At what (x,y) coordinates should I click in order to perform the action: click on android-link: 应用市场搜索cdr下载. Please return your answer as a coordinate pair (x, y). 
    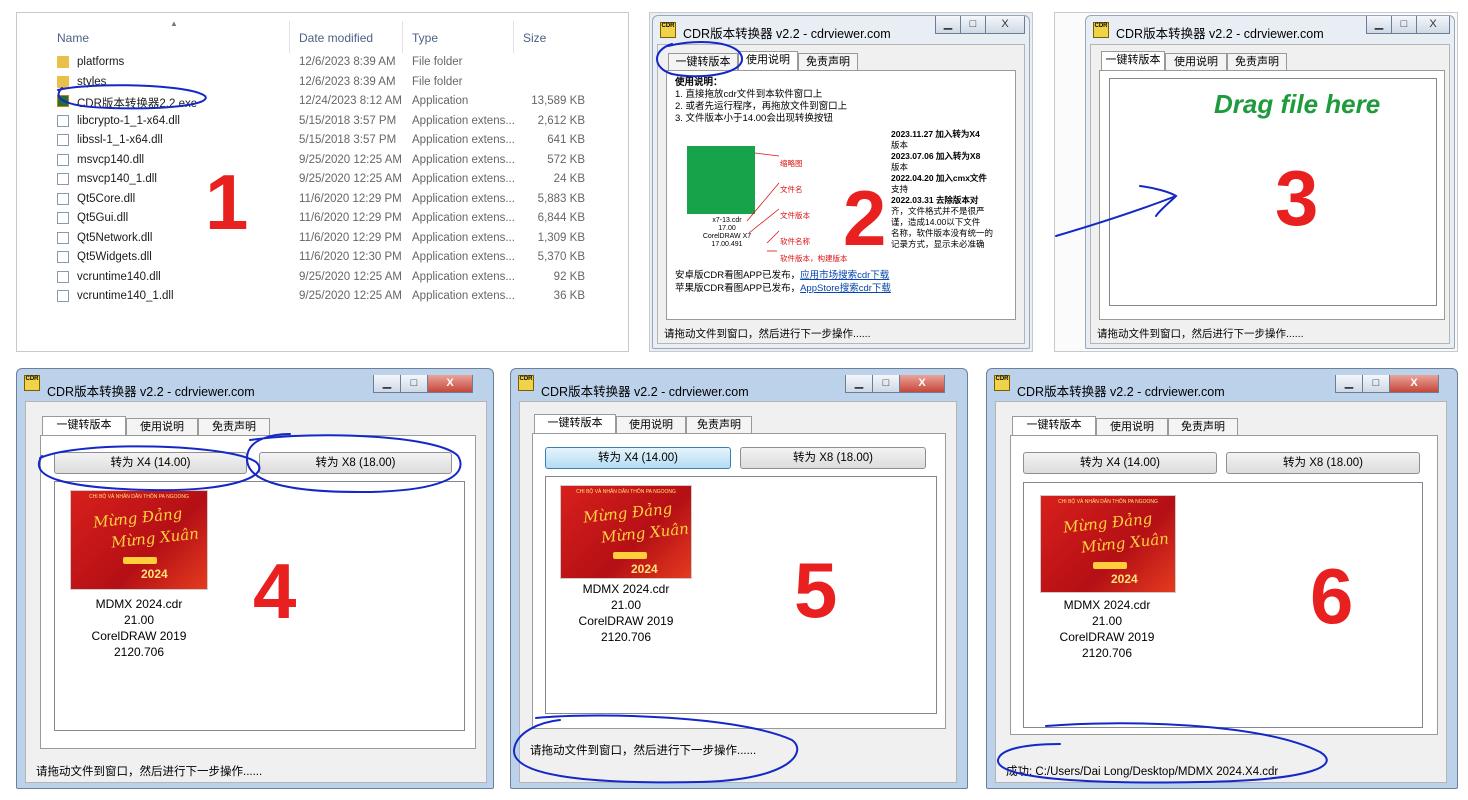
    Looking at the image, I should click on (844, 275).